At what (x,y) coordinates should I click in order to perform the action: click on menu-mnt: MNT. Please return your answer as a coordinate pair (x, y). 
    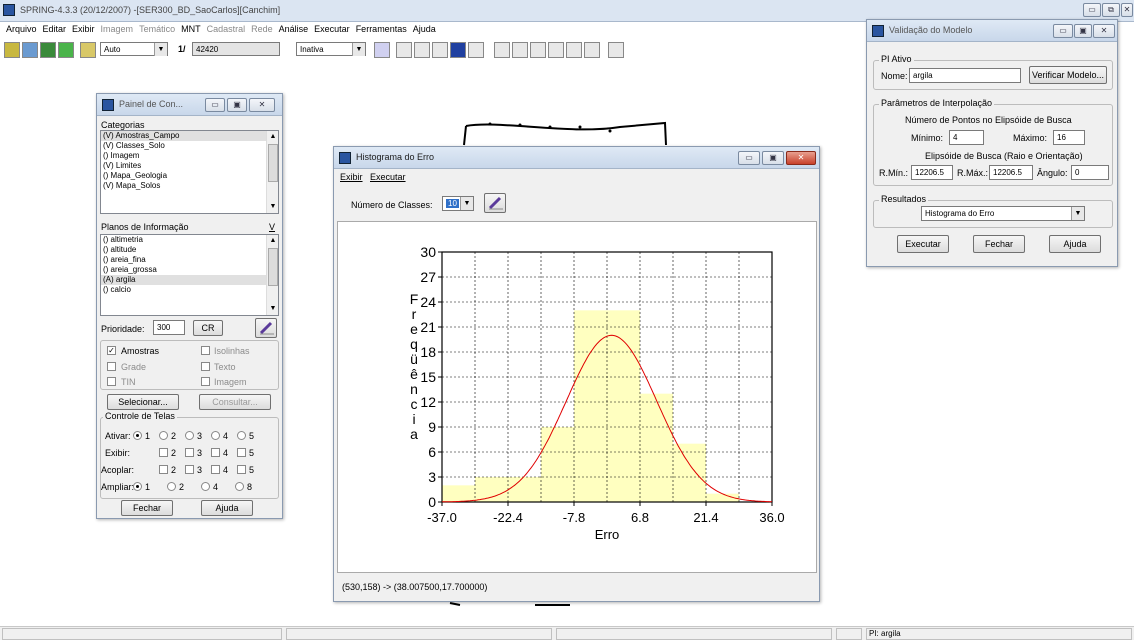
    Looking at the image, I should click on (191, 29).